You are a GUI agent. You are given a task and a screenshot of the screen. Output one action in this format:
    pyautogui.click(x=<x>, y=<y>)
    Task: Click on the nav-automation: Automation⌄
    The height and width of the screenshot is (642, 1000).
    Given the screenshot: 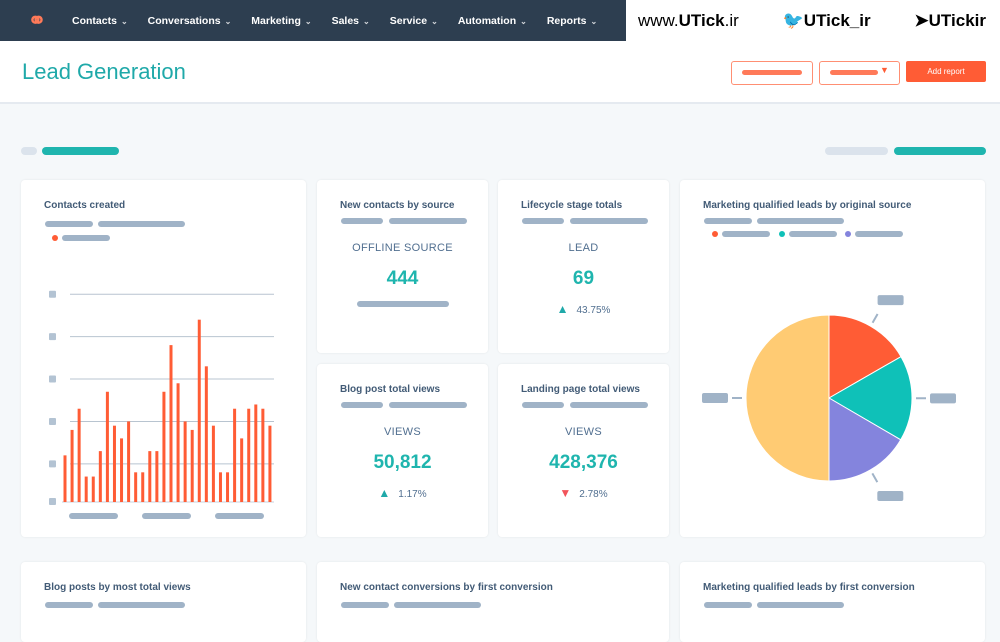 What is the action you would take?
    pyautogui.click(x=492, y=21)
    